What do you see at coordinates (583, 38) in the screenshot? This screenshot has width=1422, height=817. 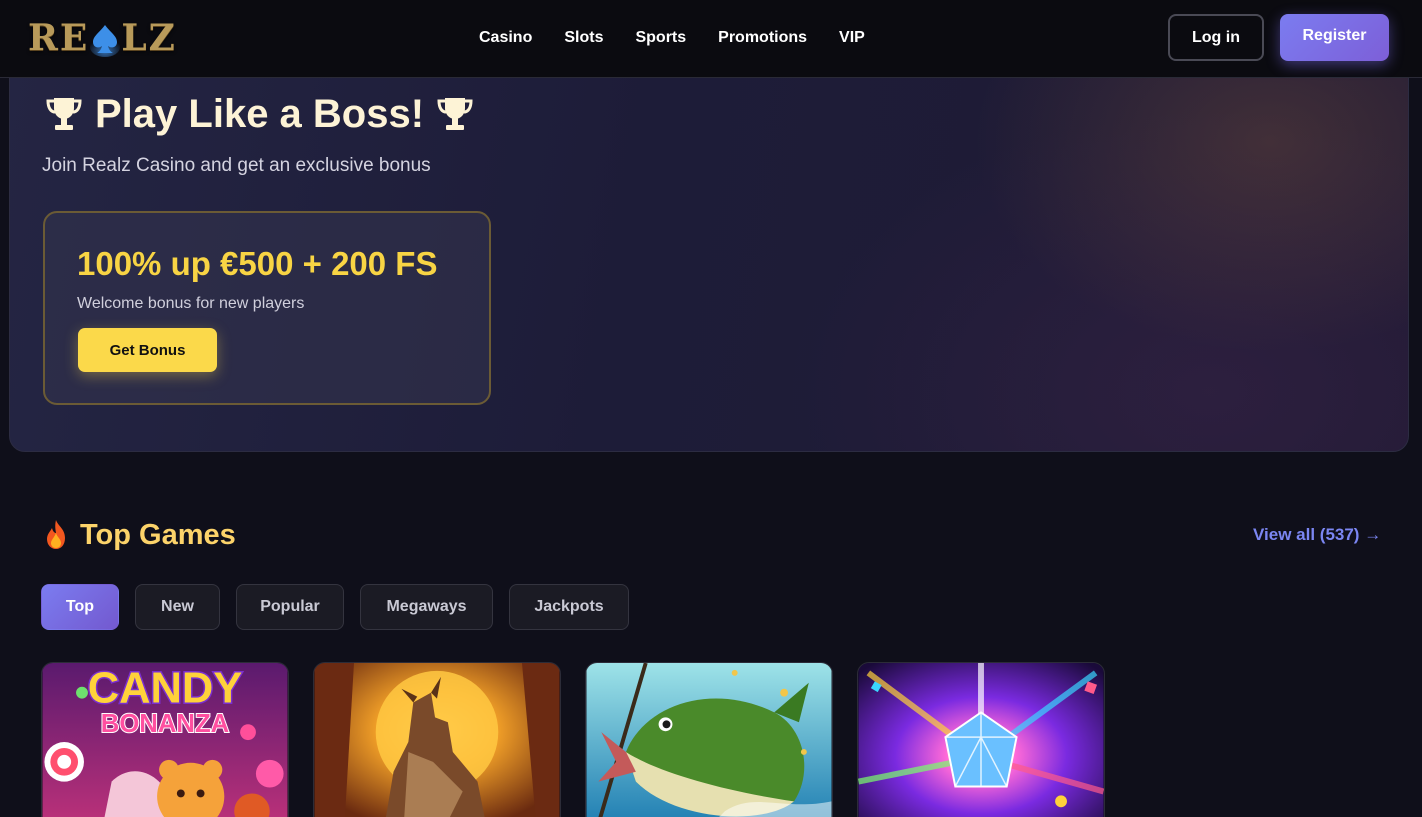 I see `nav-slots: Slots` at bounding box center [583, 38].